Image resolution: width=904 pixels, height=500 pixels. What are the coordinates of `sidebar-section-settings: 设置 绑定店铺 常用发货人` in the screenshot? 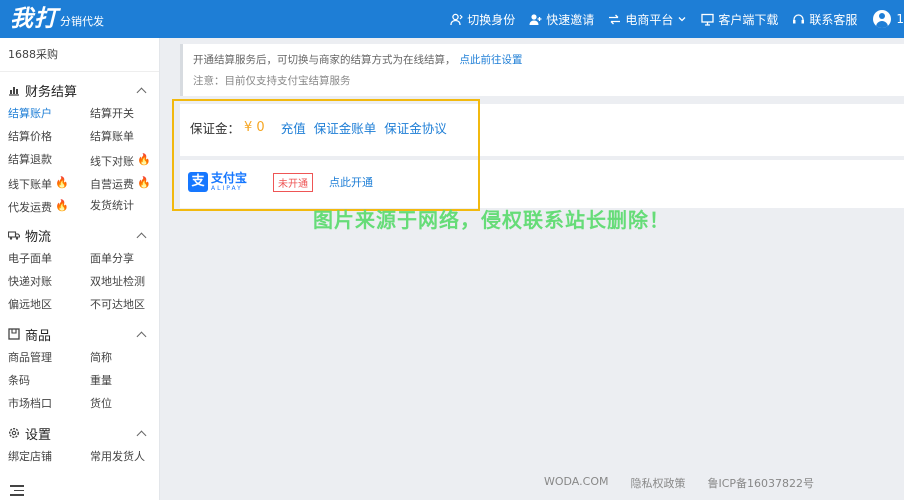 It's located at (79, 441).